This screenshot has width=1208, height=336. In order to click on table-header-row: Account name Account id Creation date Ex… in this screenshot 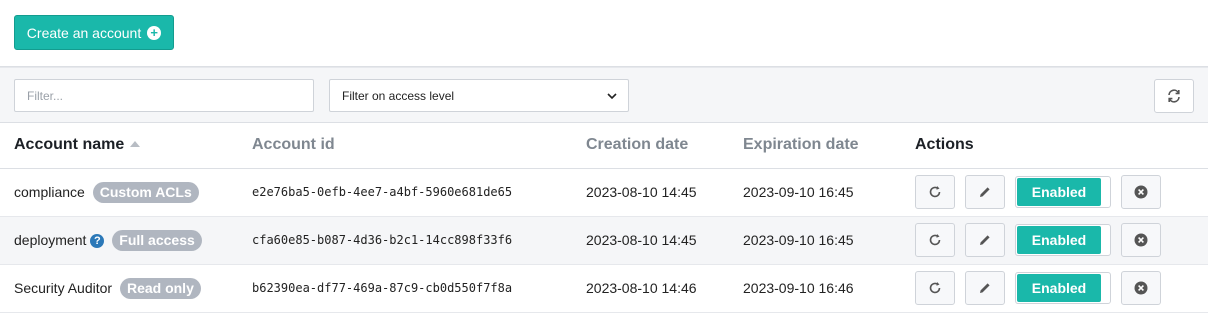, I will do `click(604, 146)`.